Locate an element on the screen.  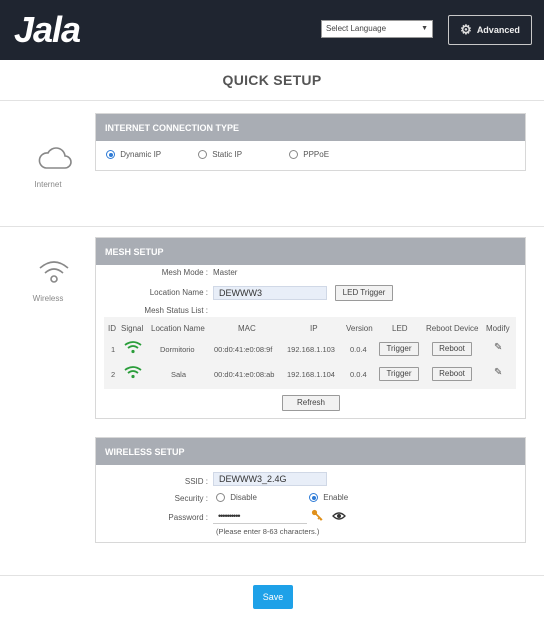
pppoe-label: PPPoE is located at coordinates (316, 154).